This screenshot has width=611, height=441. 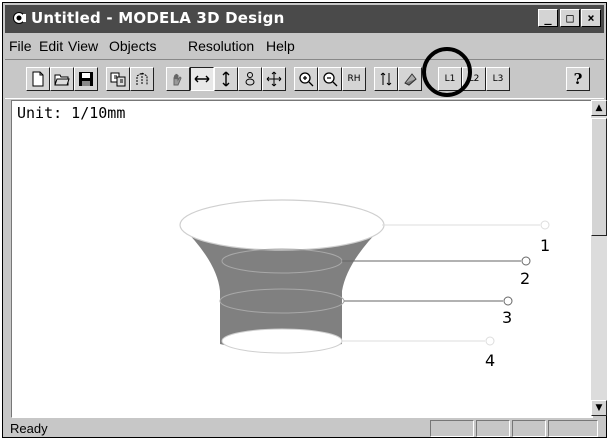 I want to click on zoom-in-button, so click(x=306, y=79).